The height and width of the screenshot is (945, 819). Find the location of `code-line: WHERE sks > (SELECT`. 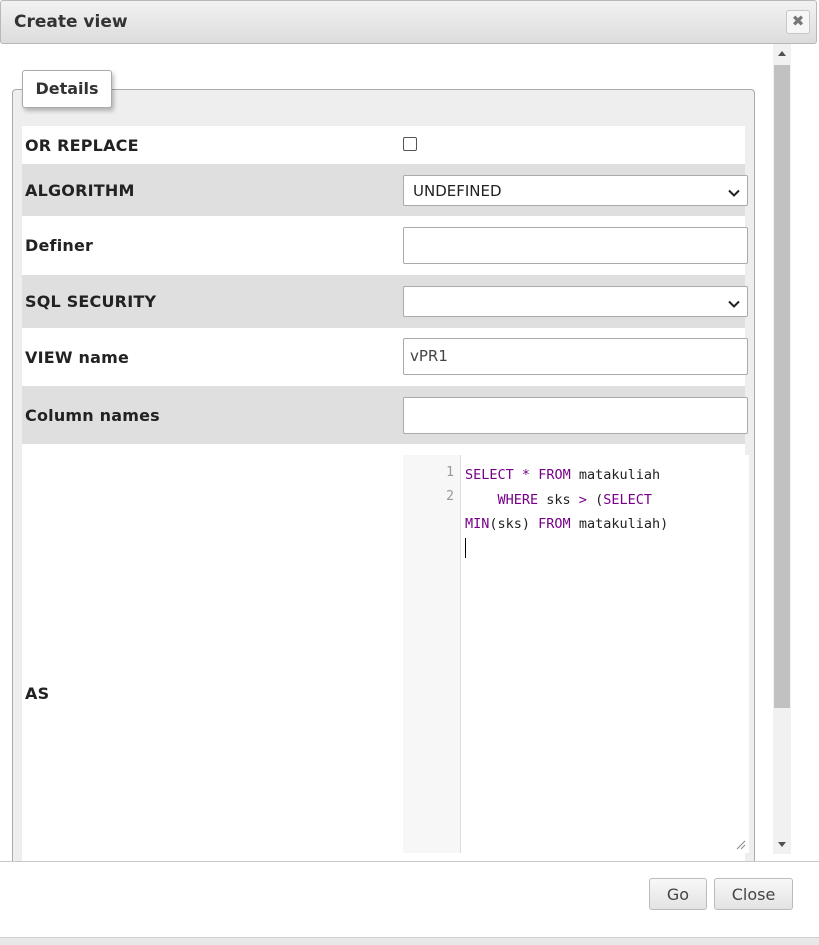

code-line: WHERE sks > (SELECT is located at coordinates (605, 500).